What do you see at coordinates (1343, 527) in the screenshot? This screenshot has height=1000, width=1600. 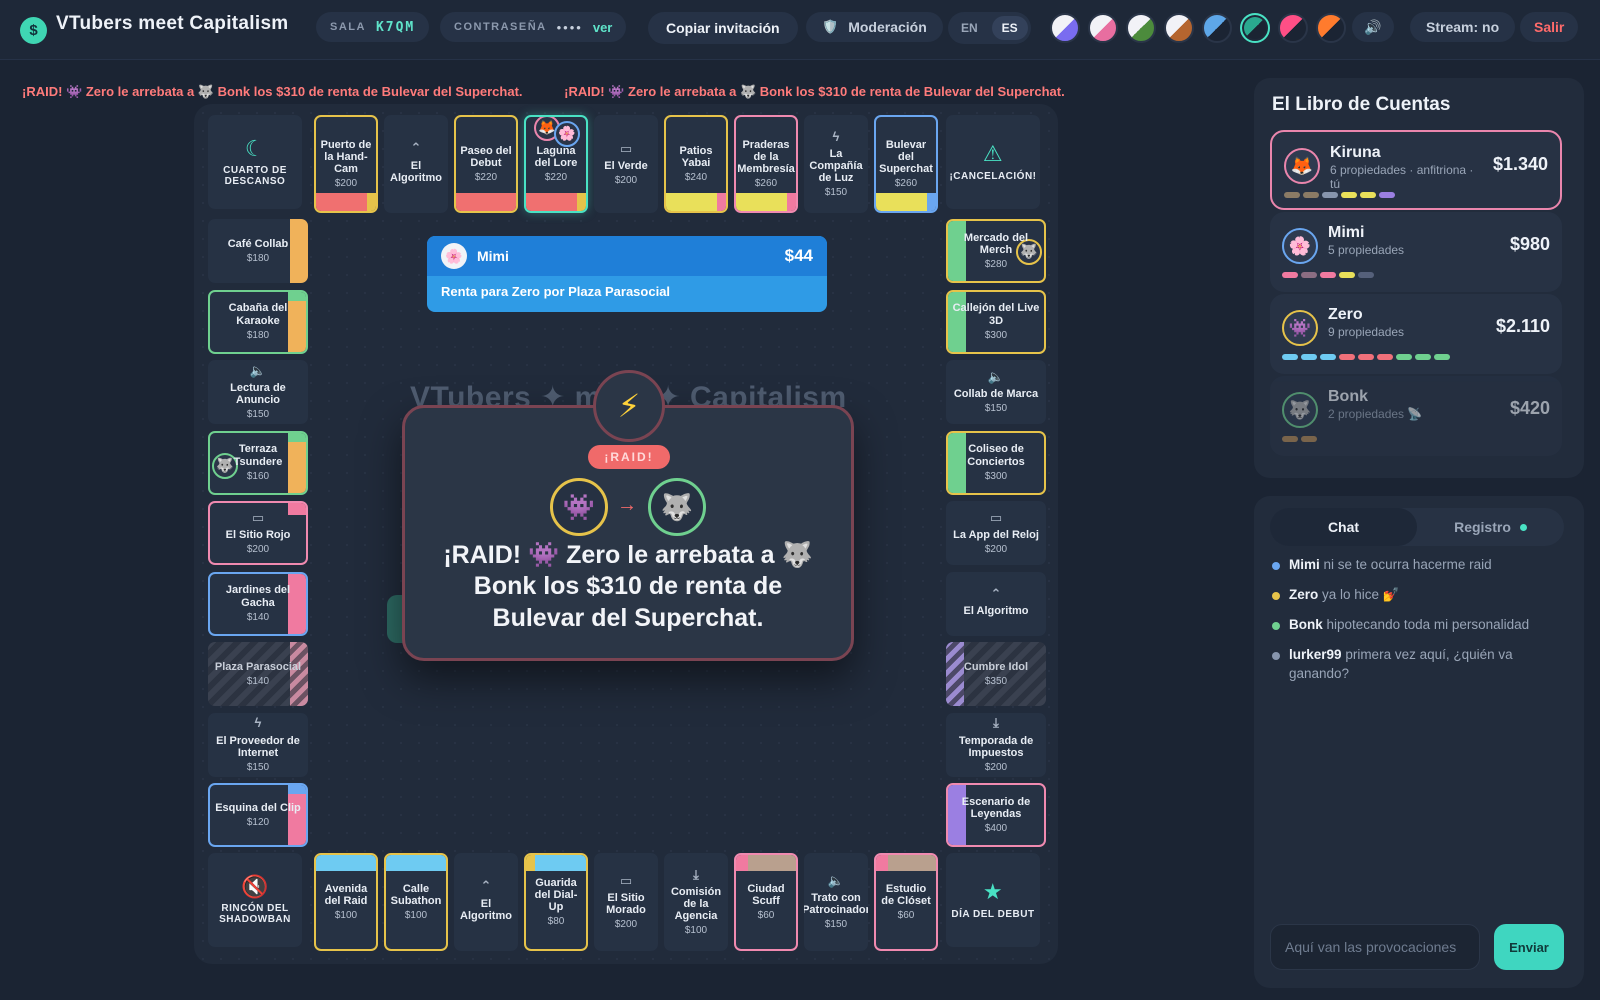 I see `tab-chat: Chat` at bounding box center [1343, 527].